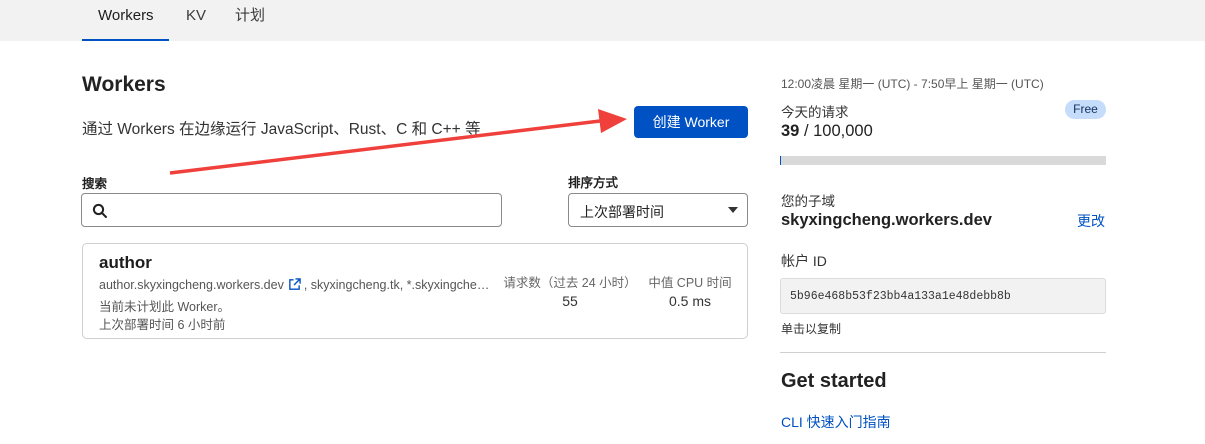  Describe the element at coordinates (943, 160) in the screenshot. I see `usage-progress-bar` at that location.